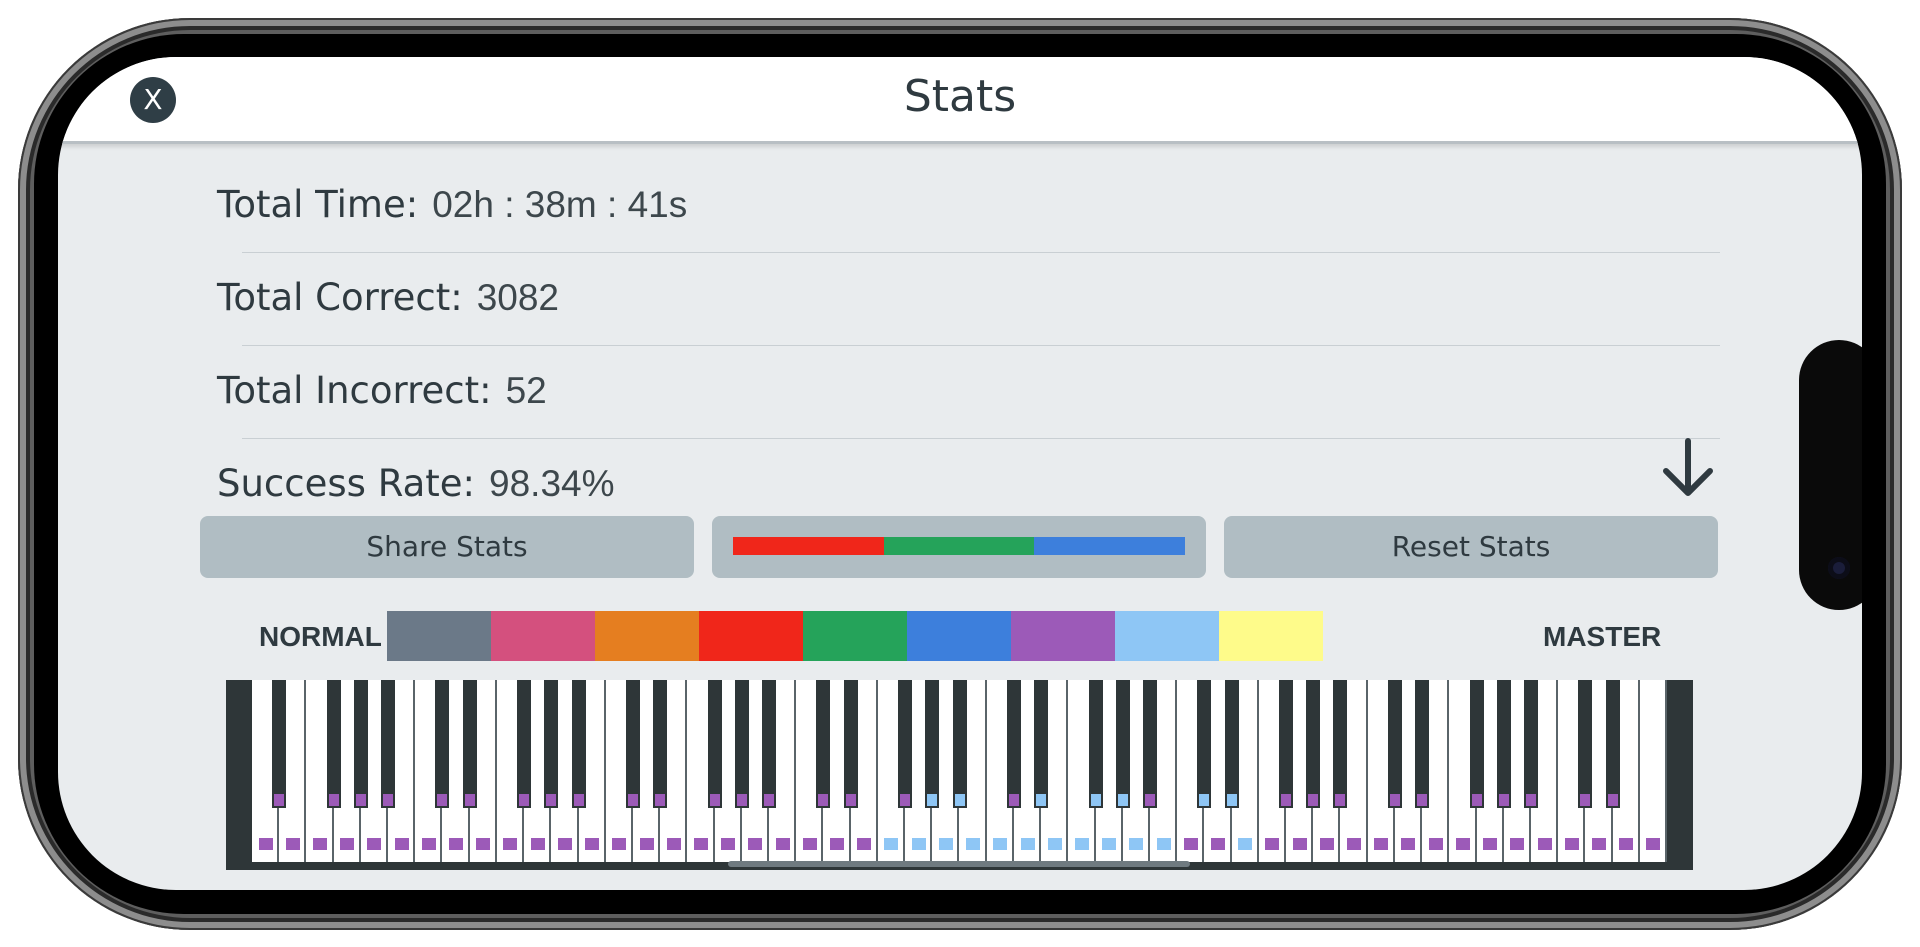  What do you see at coordinates (340, 297) in the screenshot?
I see `stat-label: Total Correct:` at bounding box center [340, 297].